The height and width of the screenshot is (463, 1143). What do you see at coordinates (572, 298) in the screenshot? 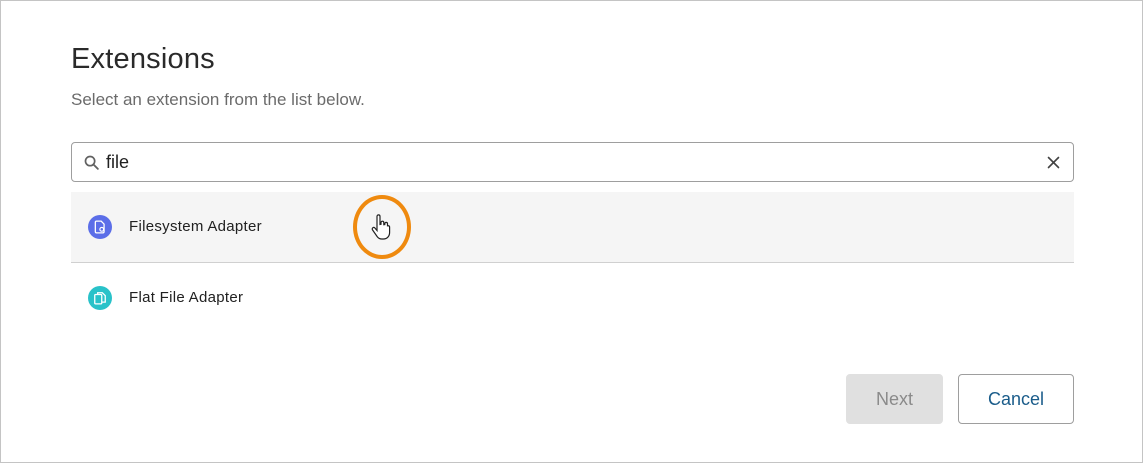
I see `list-item-flat-file-adapter: Flat File Adapter` at bounding box center [572, 298].